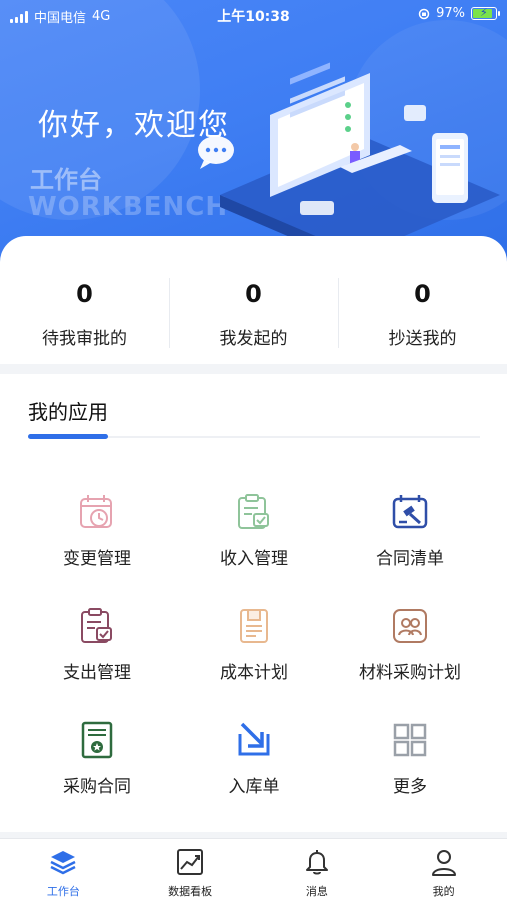  I want to click on workbench-illustration, so click(360, 153).